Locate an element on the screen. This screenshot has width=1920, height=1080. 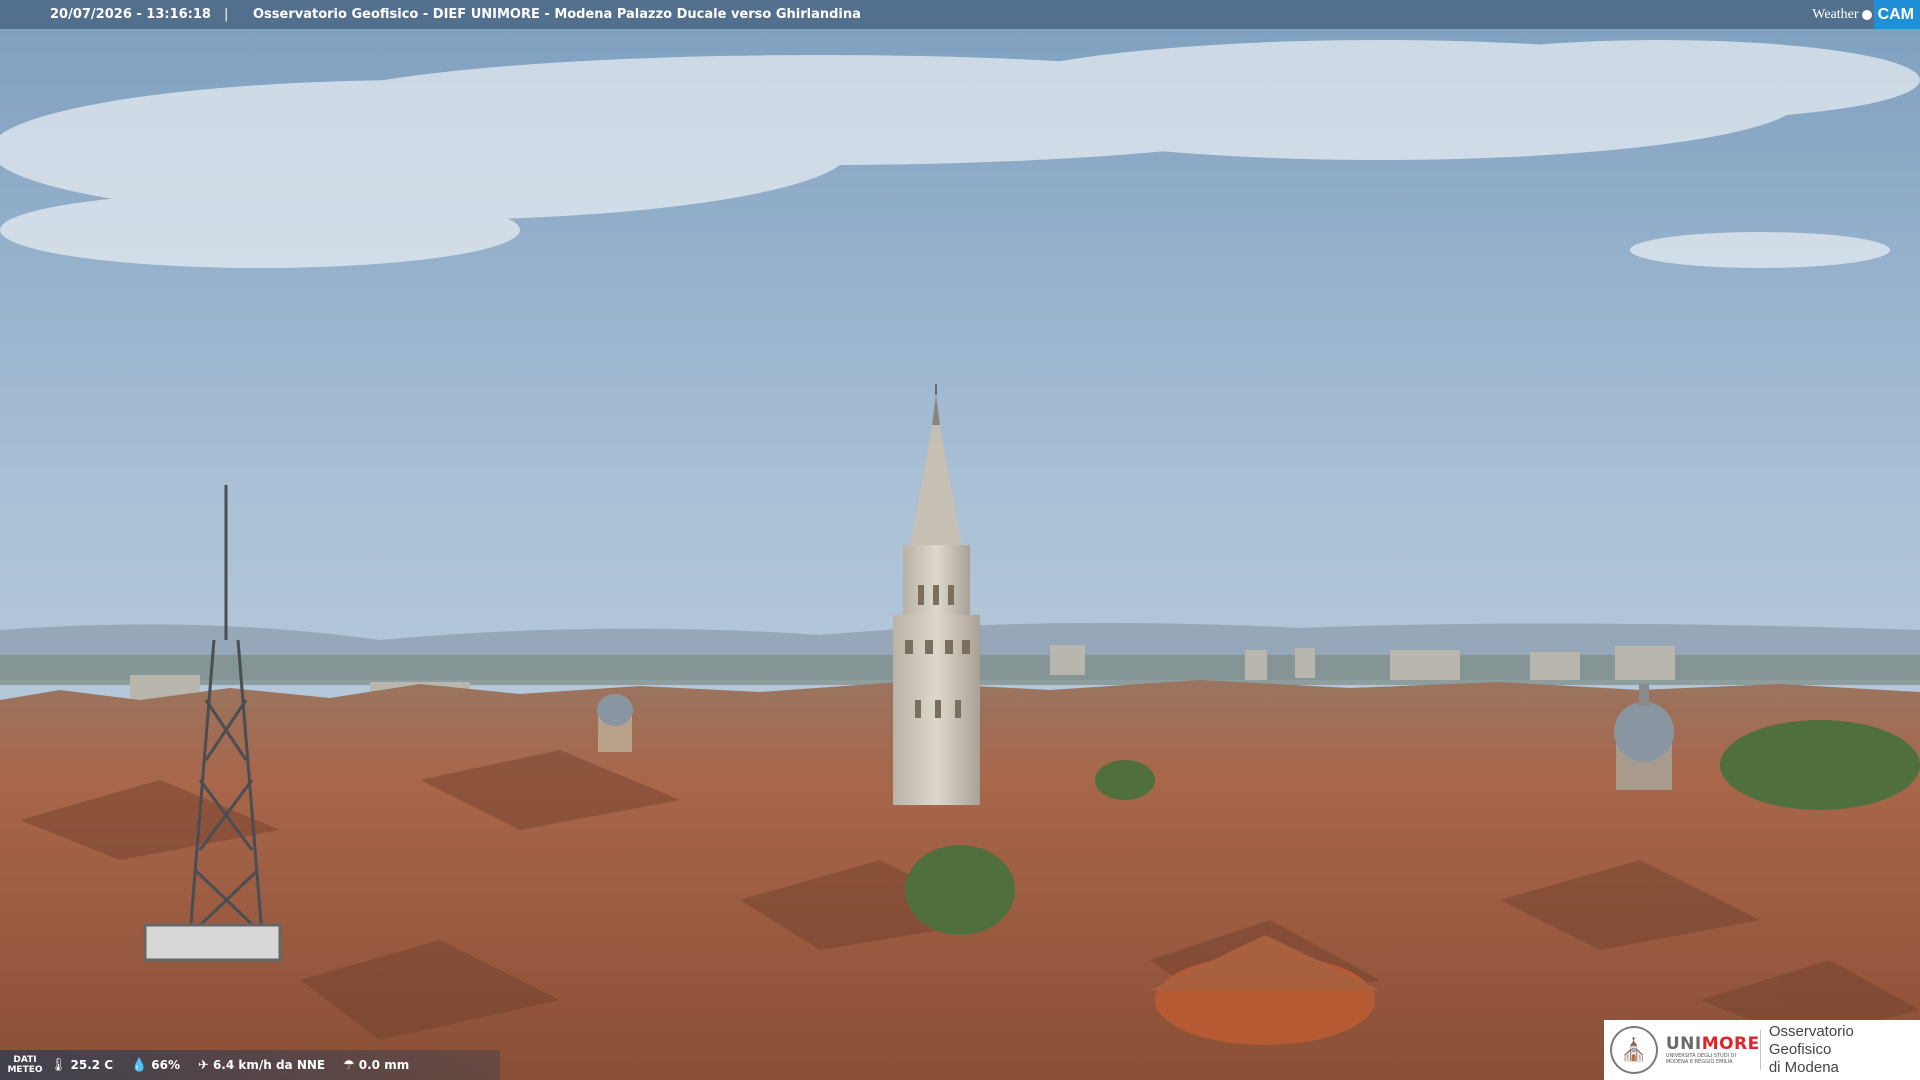
wind-value: 6.4 km/h da NNE is located at coordinates (269, 1065).